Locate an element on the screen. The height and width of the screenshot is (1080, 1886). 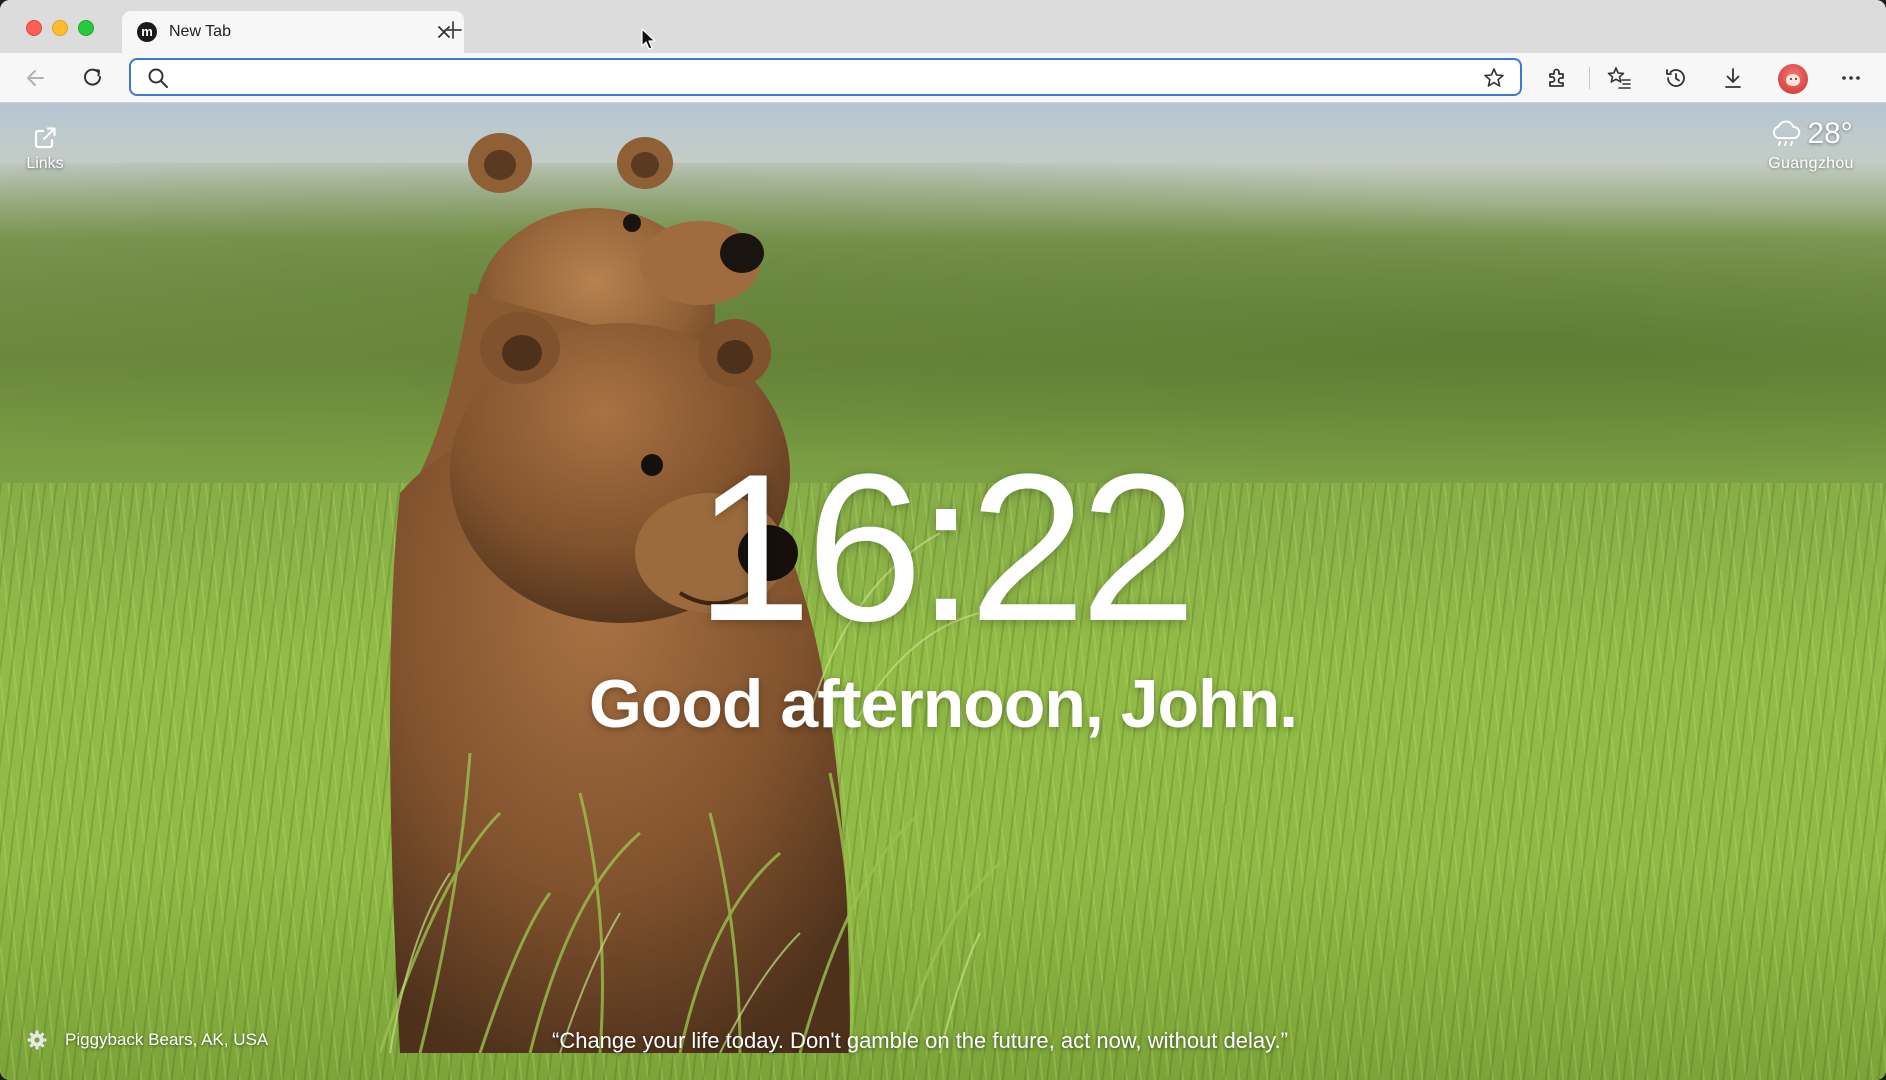
tab-strip: m New Tab is located at coordinates (943, 26).